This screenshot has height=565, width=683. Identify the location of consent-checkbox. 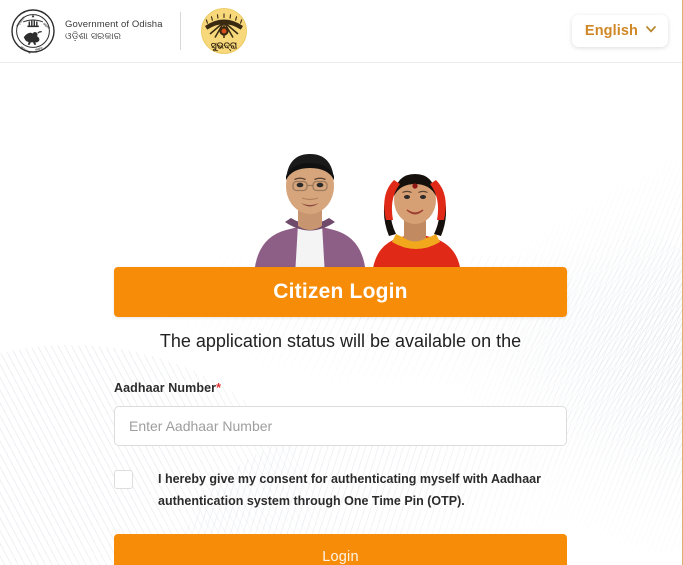
(123, 479).